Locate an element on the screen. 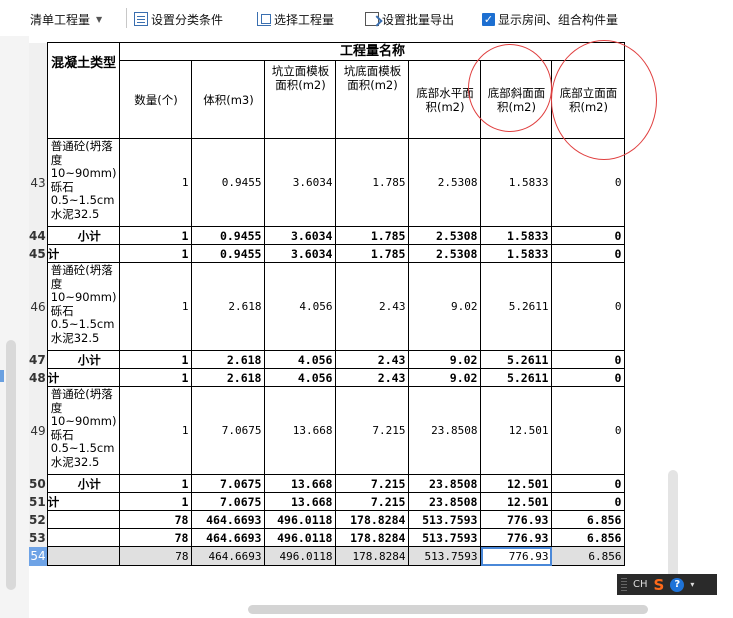  chevron-down-icon: ▾ is located at coordinates (692, 584).